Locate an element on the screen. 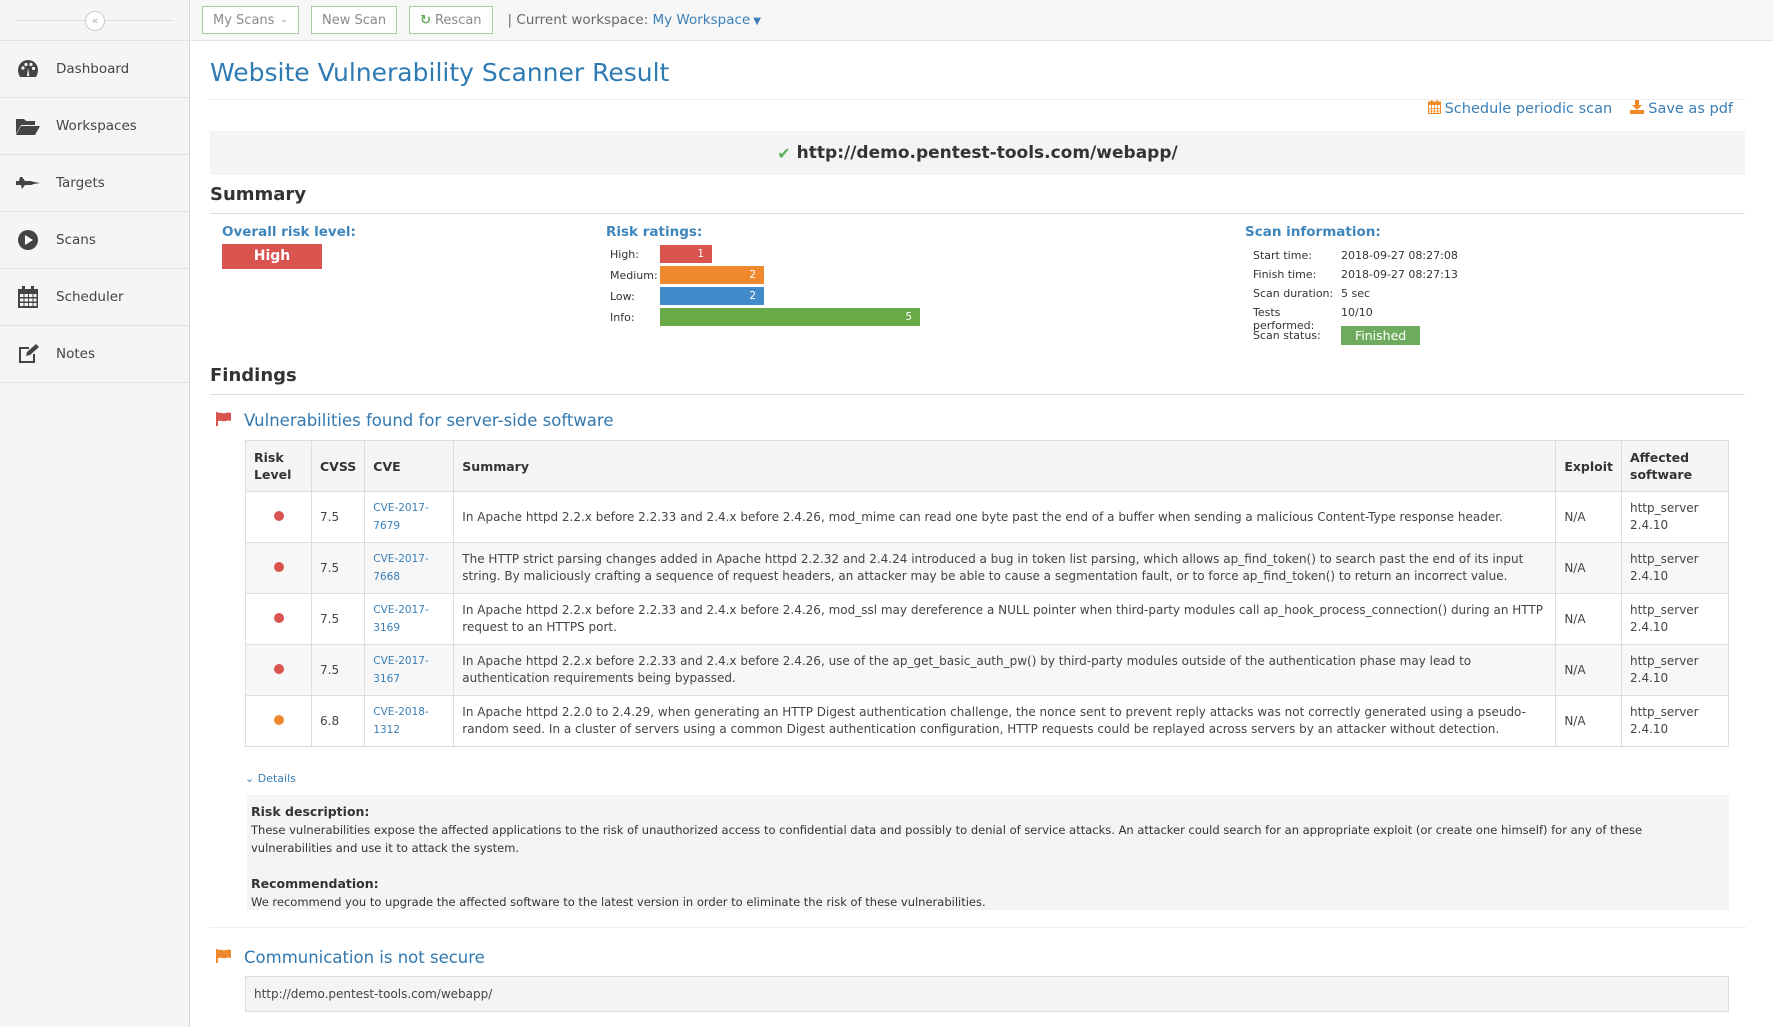  risk-rating-bar: 5 is located at coordinates (790, 317).